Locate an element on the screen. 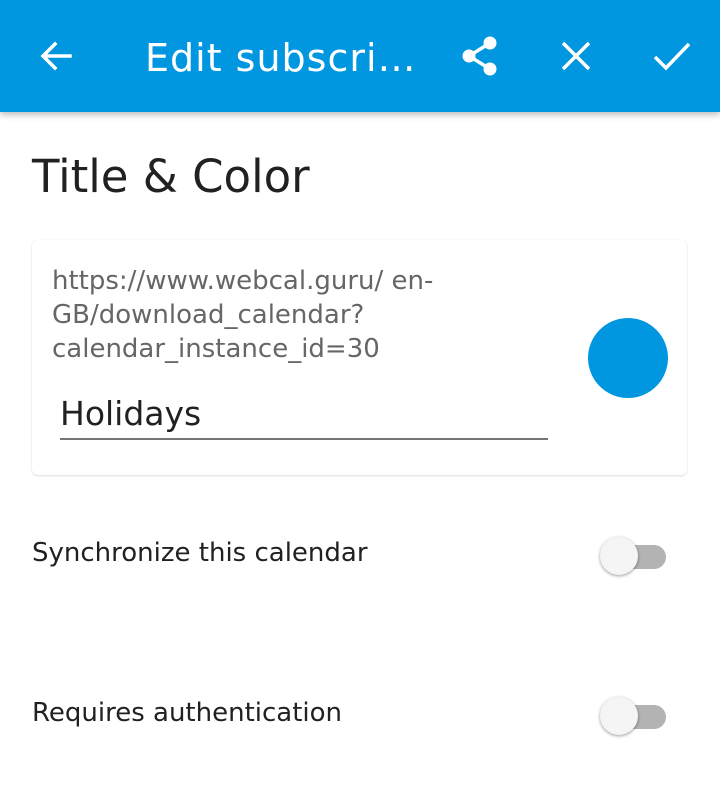  section-title: Title & Color is located at coordinates (171, 176).